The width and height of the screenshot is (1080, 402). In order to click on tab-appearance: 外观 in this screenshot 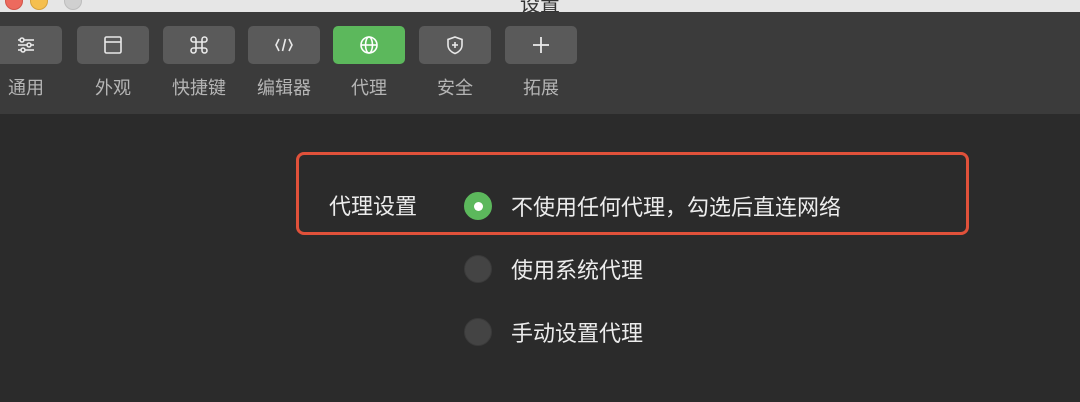, I will do `click(113, 63)`.